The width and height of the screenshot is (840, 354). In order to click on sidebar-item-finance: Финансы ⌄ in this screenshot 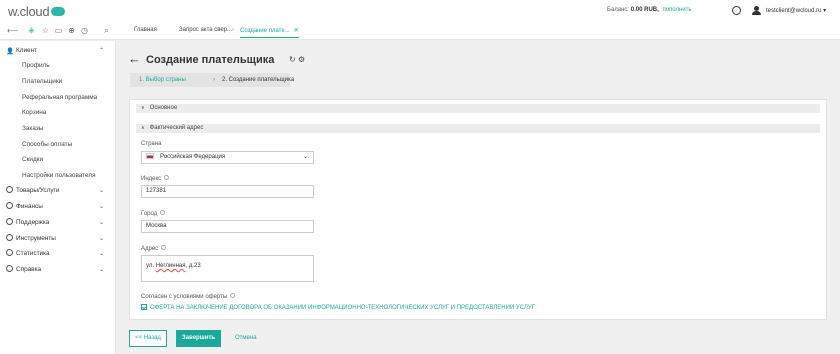, I will do `click(58, 207)`.